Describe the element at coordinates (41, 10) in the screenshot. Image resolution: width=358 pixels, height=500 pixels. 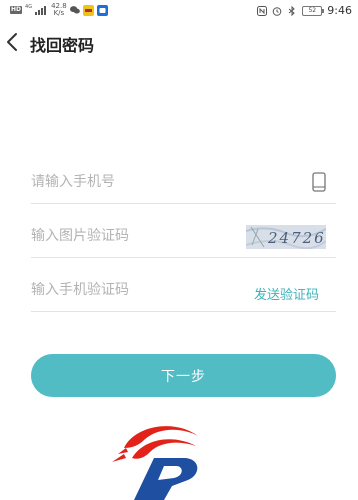
I see `signal-icon` at that location.